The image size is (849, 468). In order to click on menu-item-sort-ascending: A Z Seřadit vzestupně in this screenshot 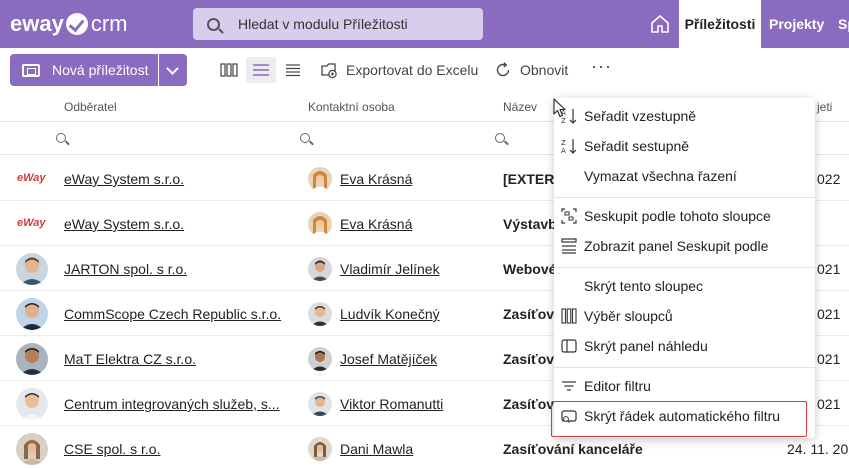, I will do `click(684, 116)`.